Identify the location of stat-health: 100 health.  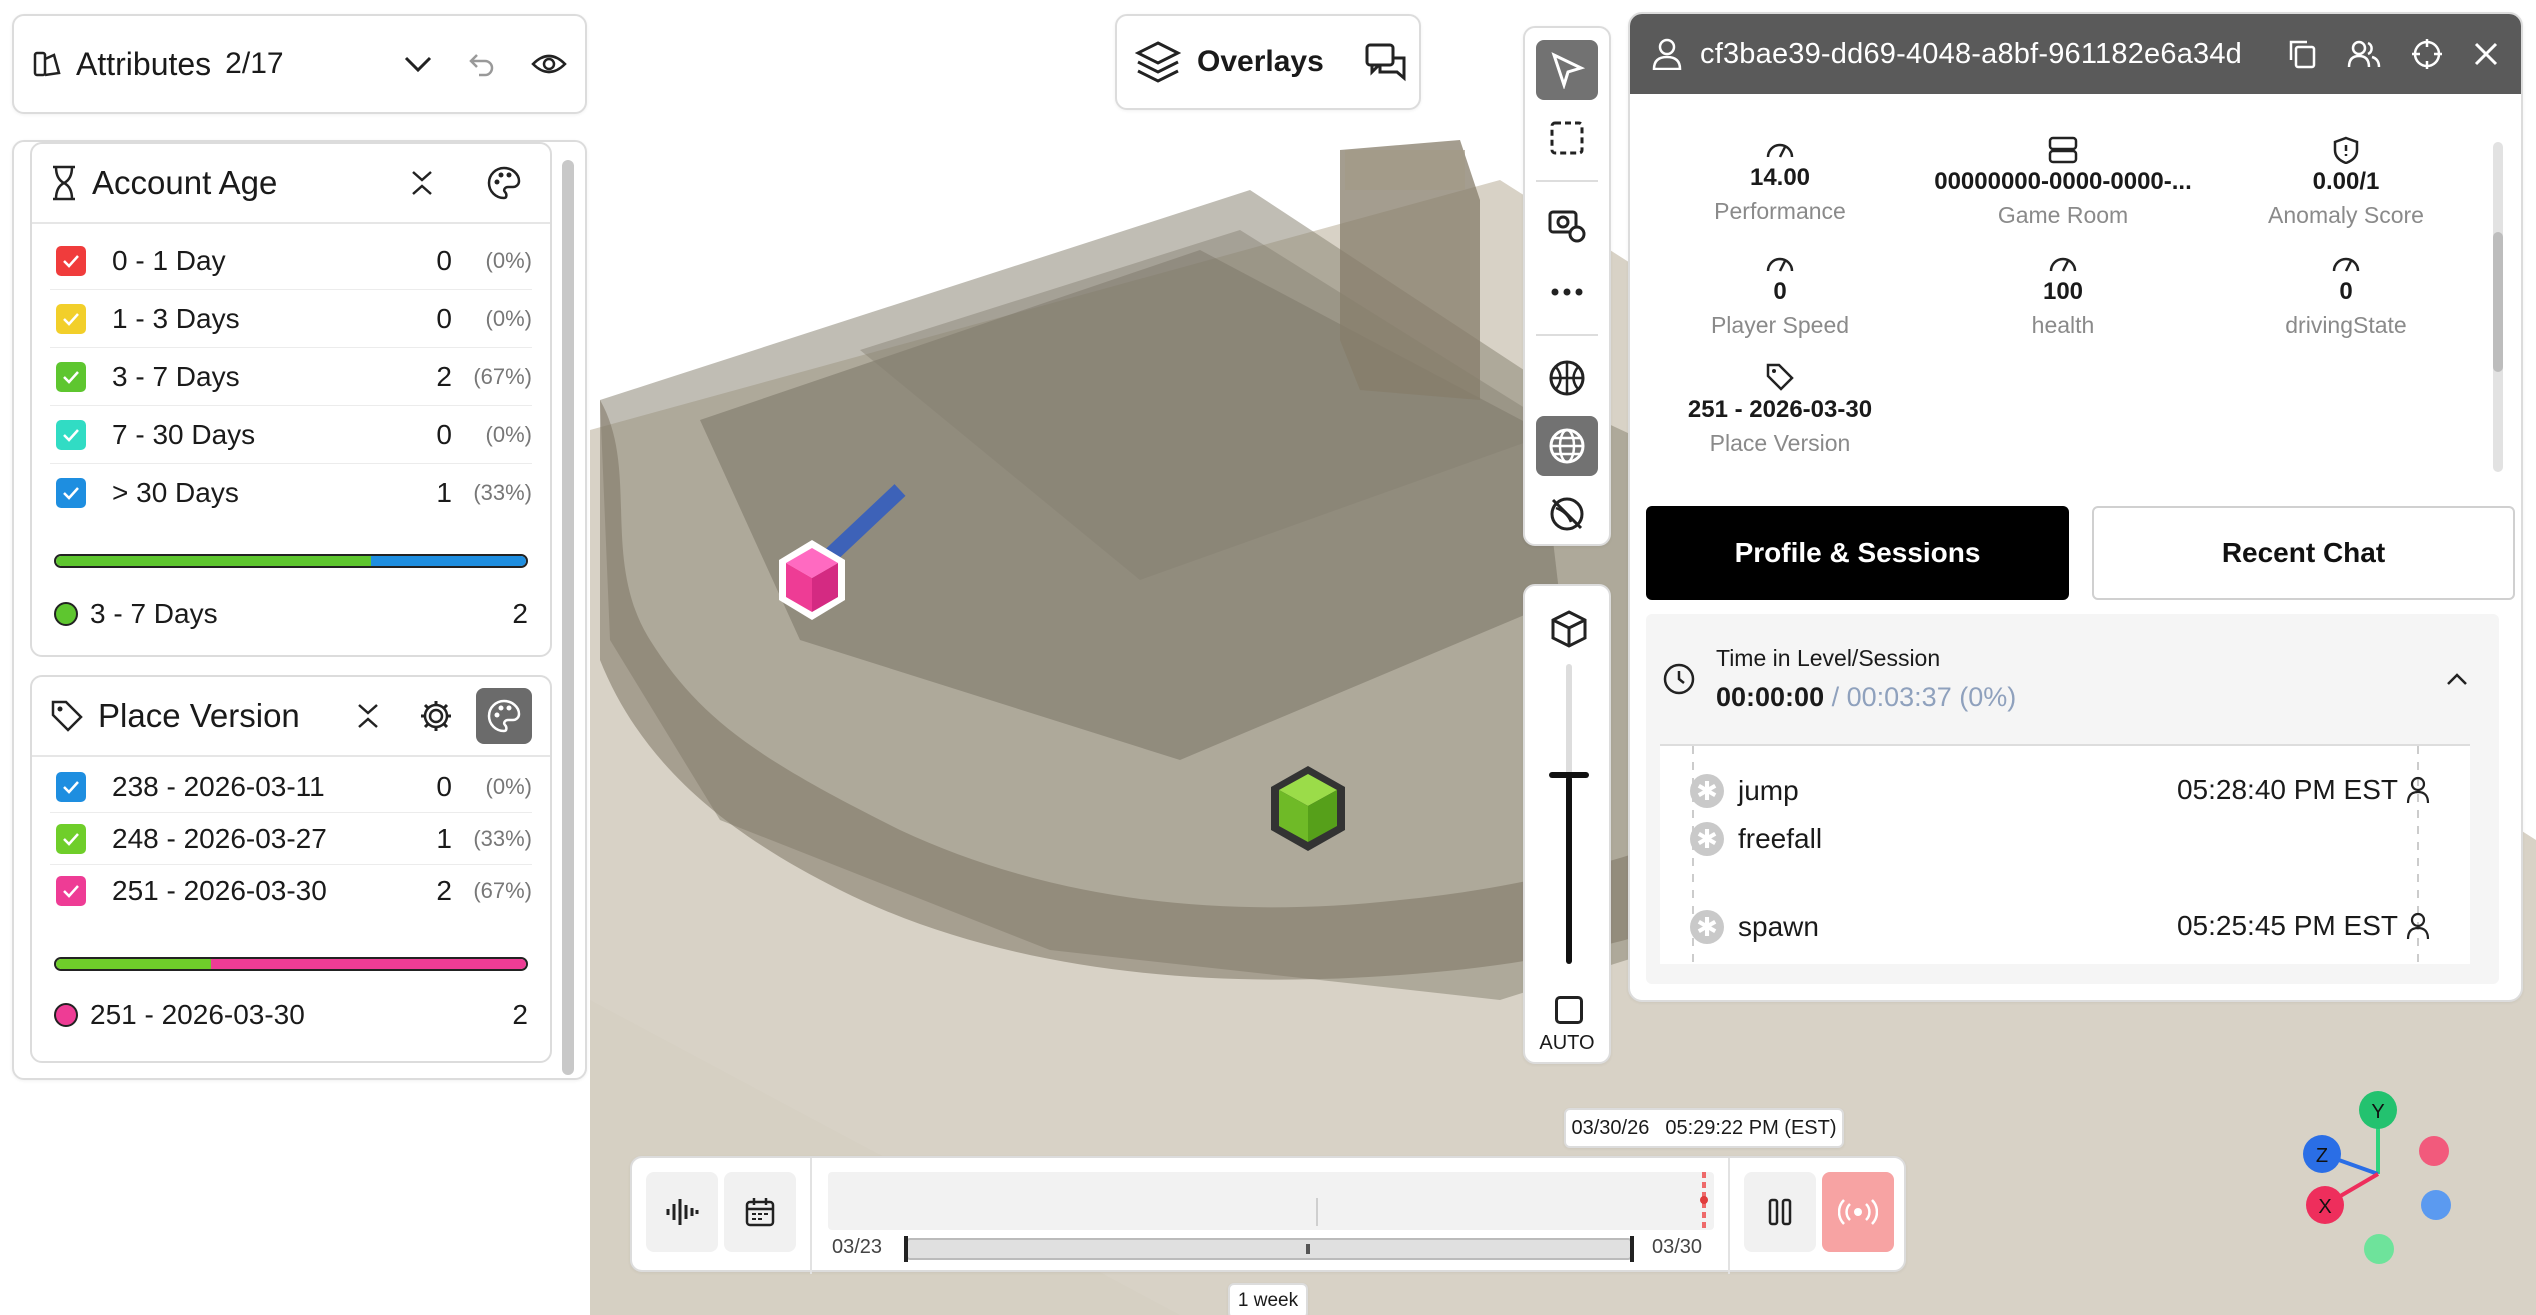
(2063, 294).